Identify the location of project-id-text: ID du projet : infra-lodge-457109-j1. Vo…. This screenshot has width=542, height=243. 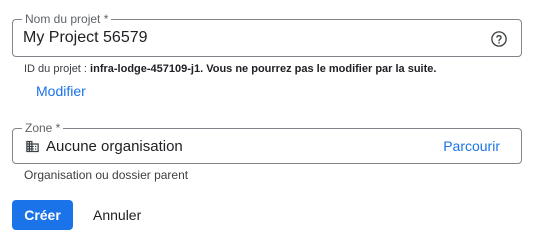
(230, 69).